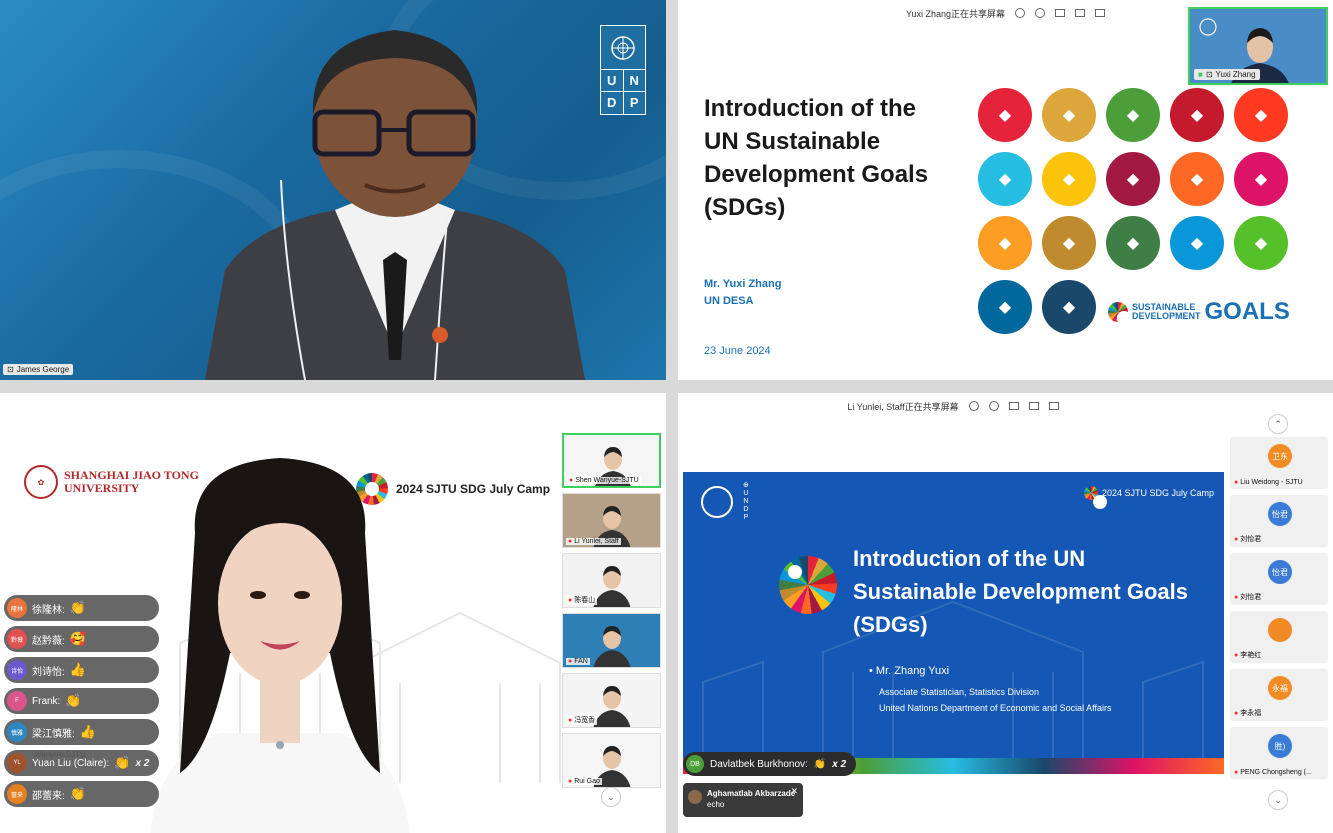 Image resolution: width=1333 pixels, height=833 pixels. Describe the element at coordinates (60, 754) in the screenshot. I see `overlay-name: Wanyue-SJTU` at that location.